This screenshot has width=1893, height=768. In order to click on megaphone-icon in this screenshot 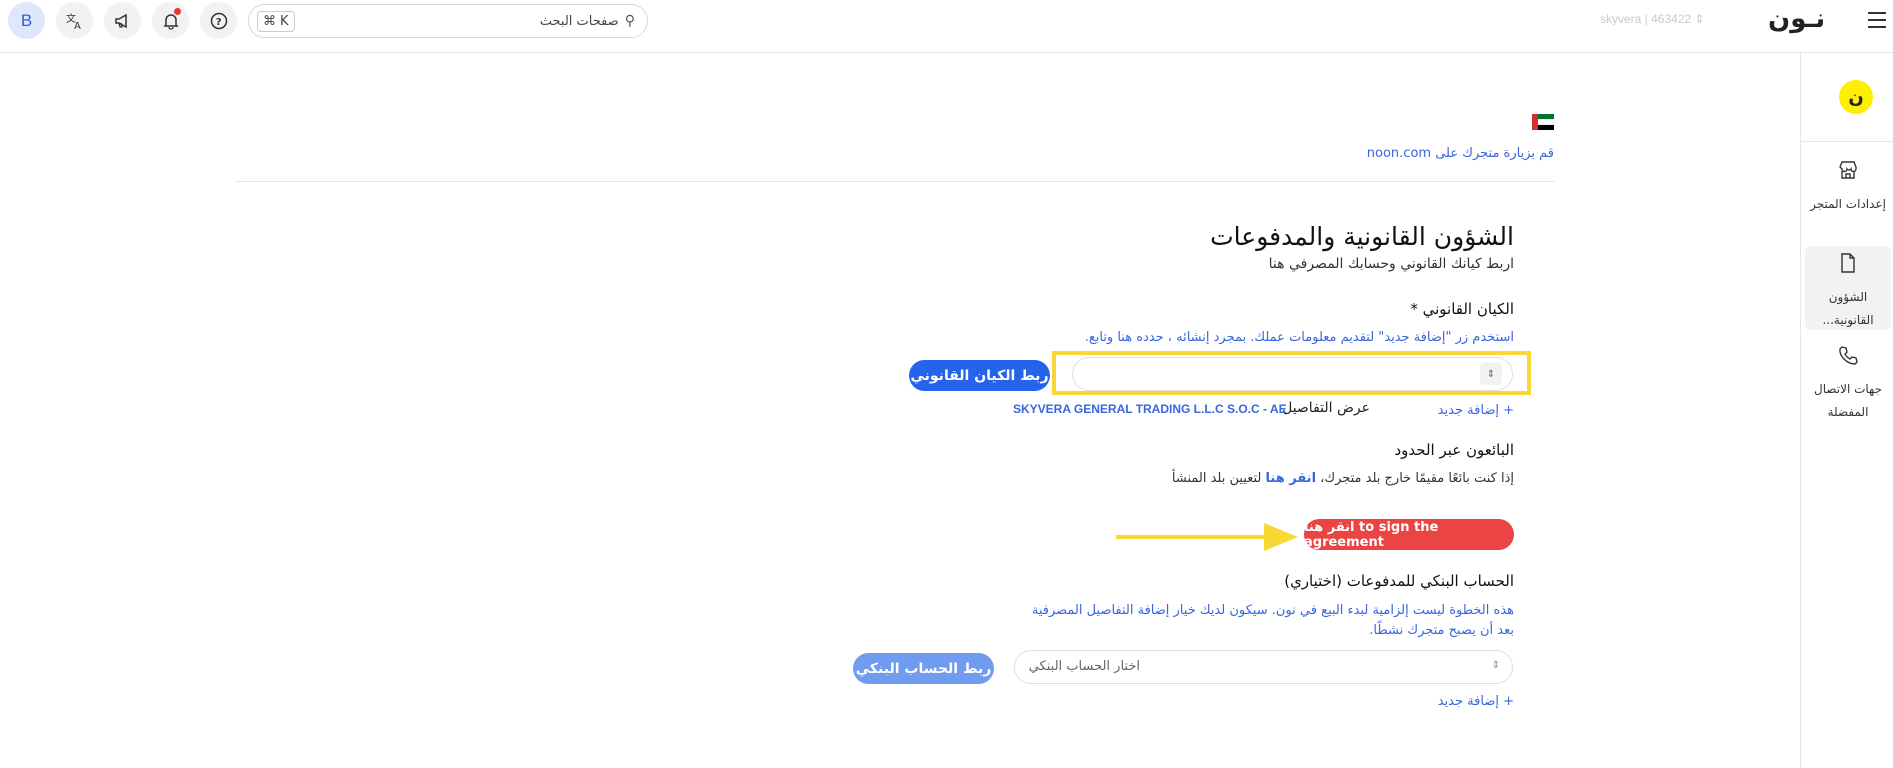, I will do `click(122, 20)`.